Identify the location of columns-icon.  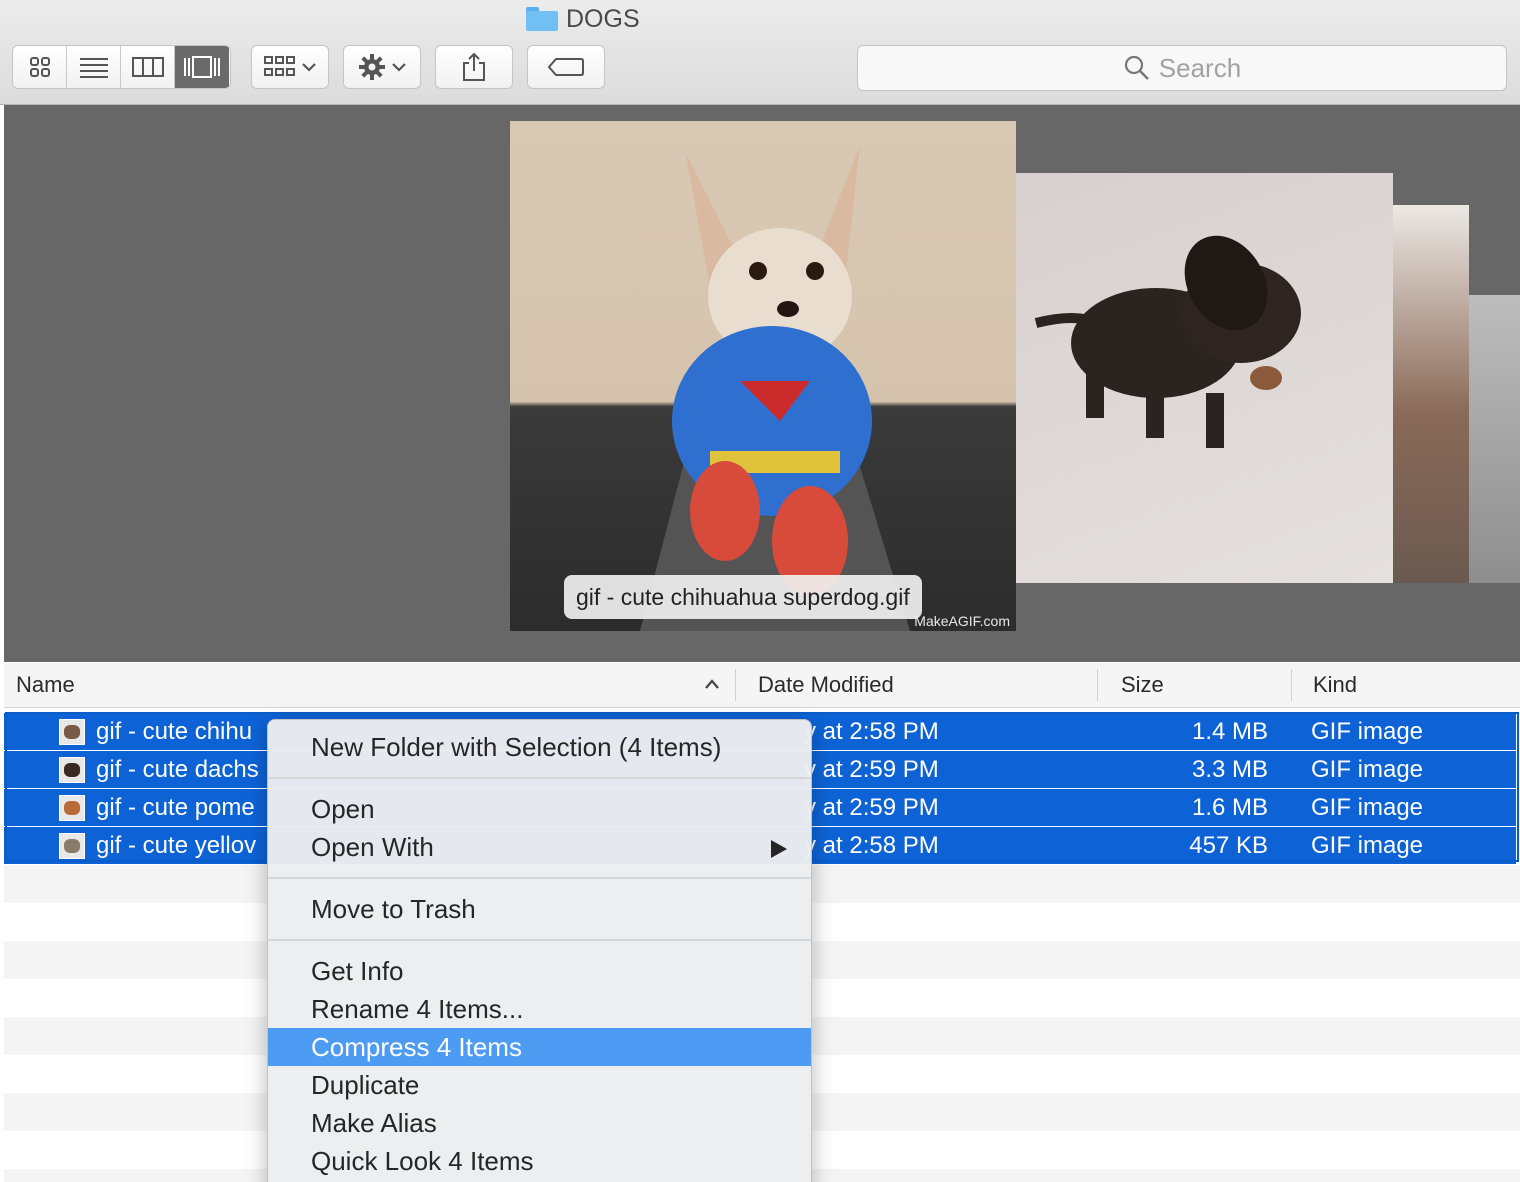
(147, 67).